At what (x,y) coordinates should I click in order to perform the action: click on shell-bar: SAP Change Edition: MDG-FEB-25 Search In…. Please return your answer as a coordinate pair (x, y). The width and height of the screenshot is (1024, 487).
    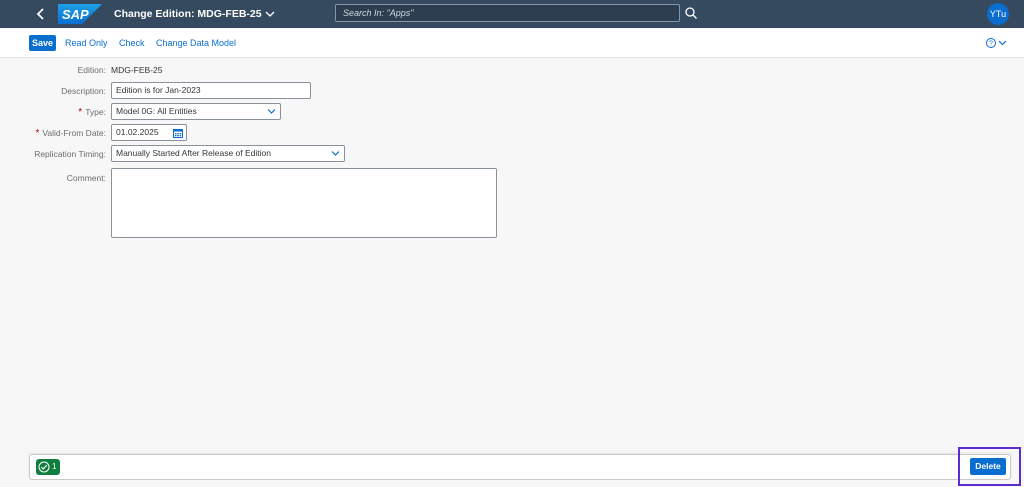
    Looking at the image, I should click on (512, 14).